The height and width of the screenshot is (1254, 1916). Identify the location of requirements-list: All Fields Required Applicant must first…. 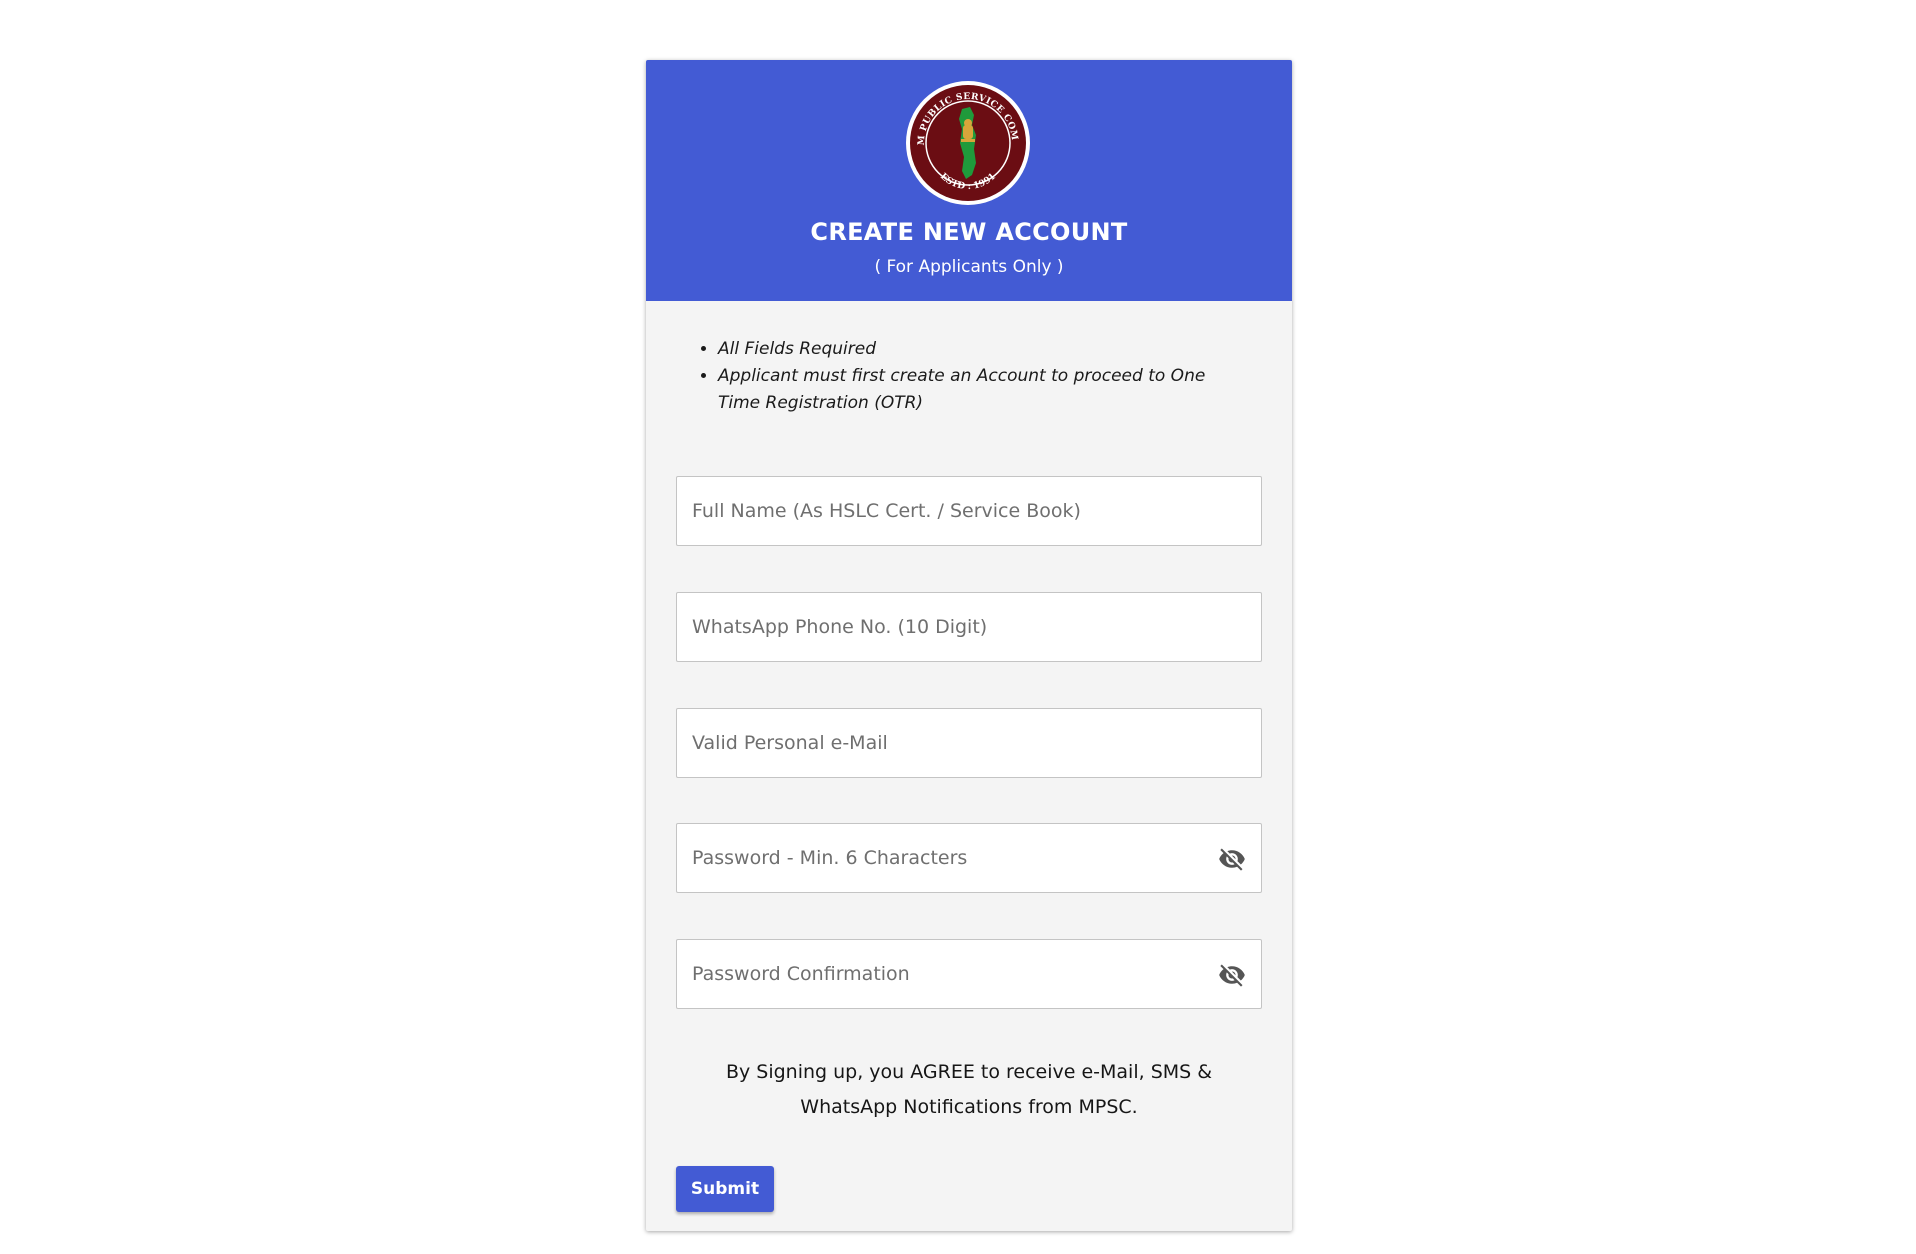
(972, 376).